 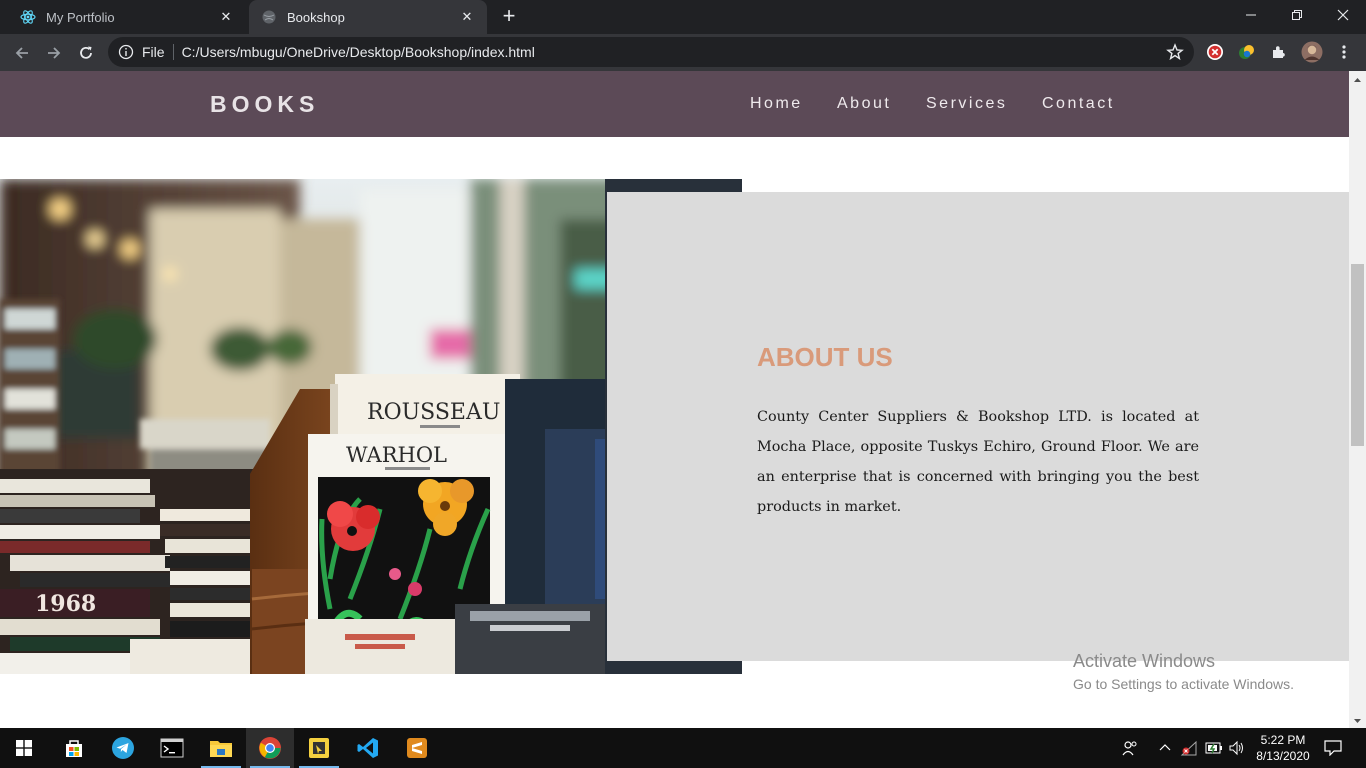 I want to click on clock-date: 8/13/2020, so click(x=1283, y=756).